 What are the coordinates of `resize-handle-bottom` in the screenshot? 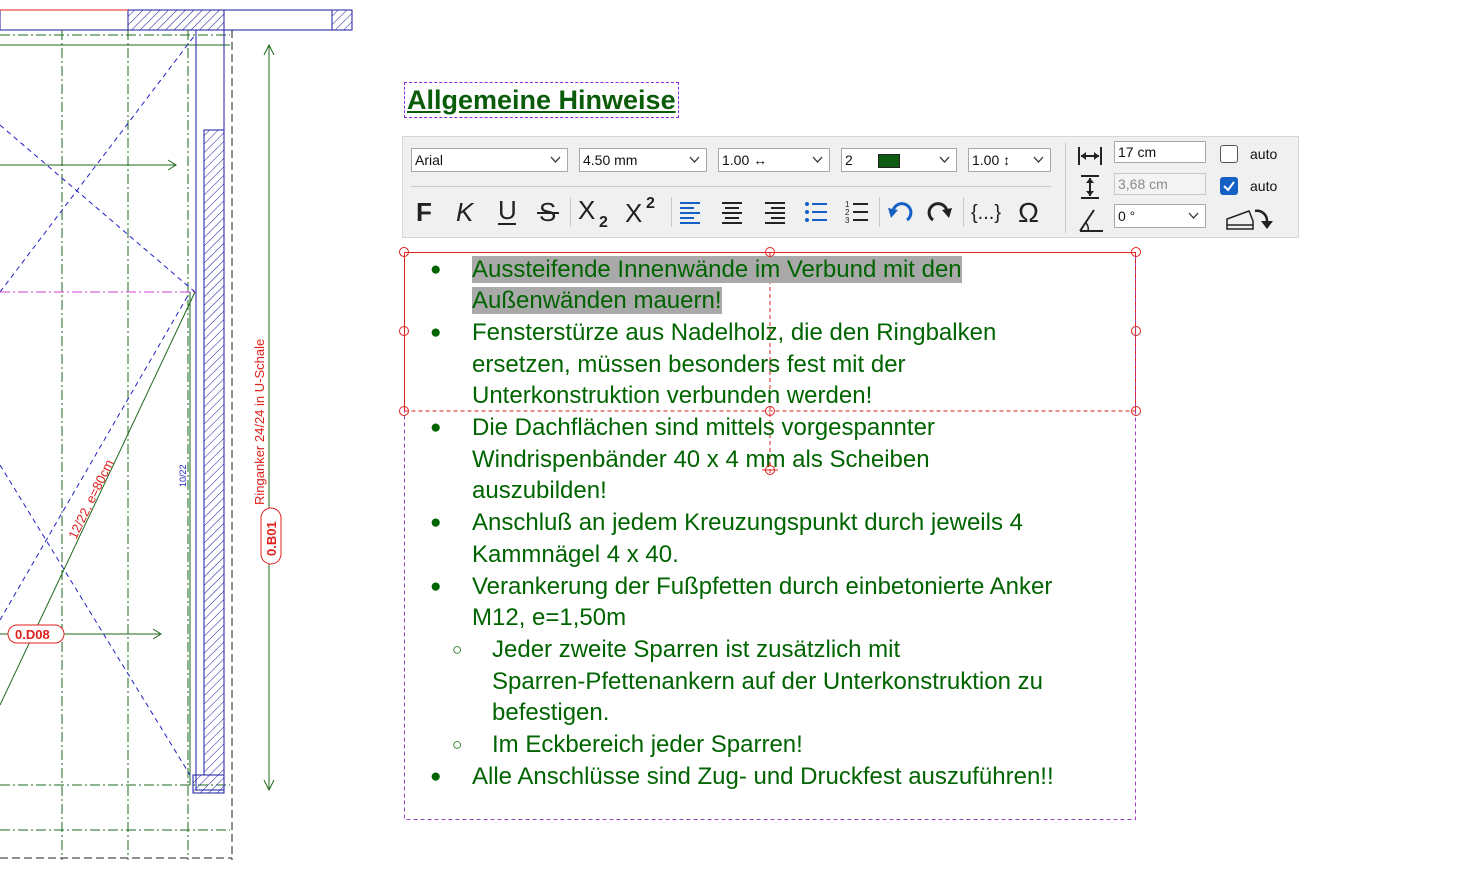 It's located at (770, 411).